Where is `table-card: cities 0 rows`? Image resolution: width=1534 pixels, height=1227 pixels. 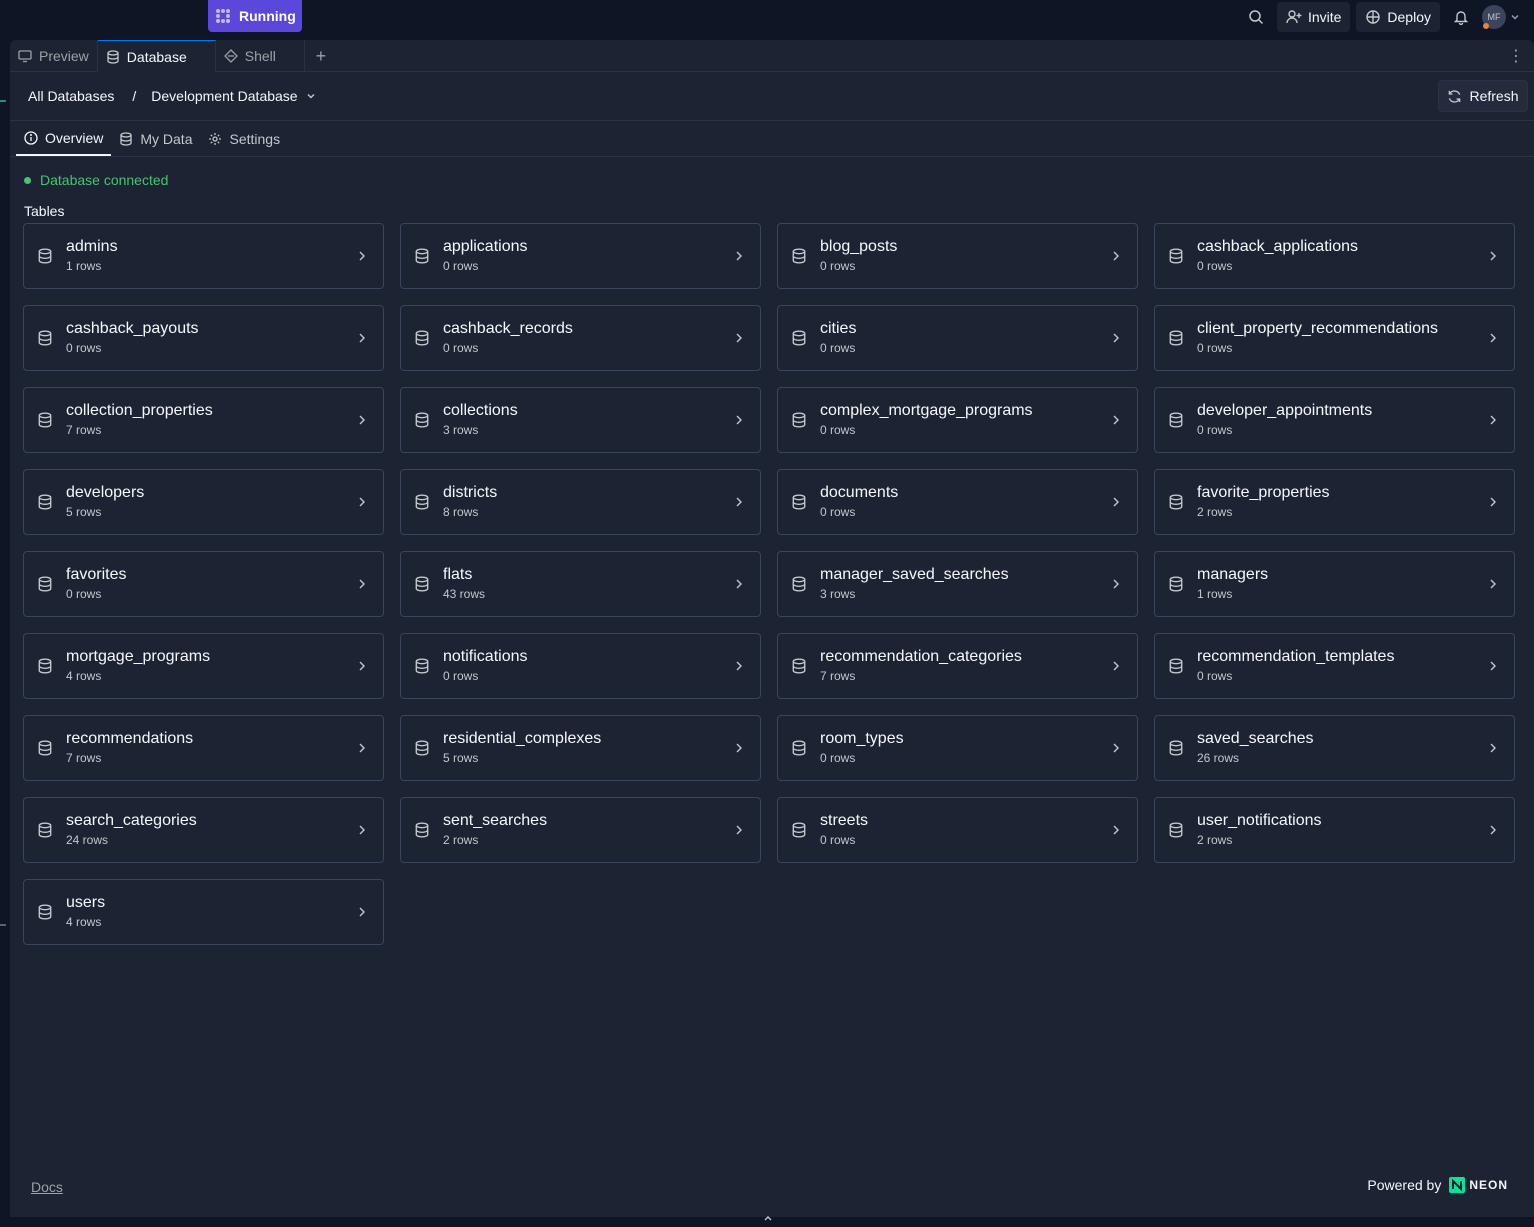
table-card: cities 0 rows is located at coordinates (957, 338).